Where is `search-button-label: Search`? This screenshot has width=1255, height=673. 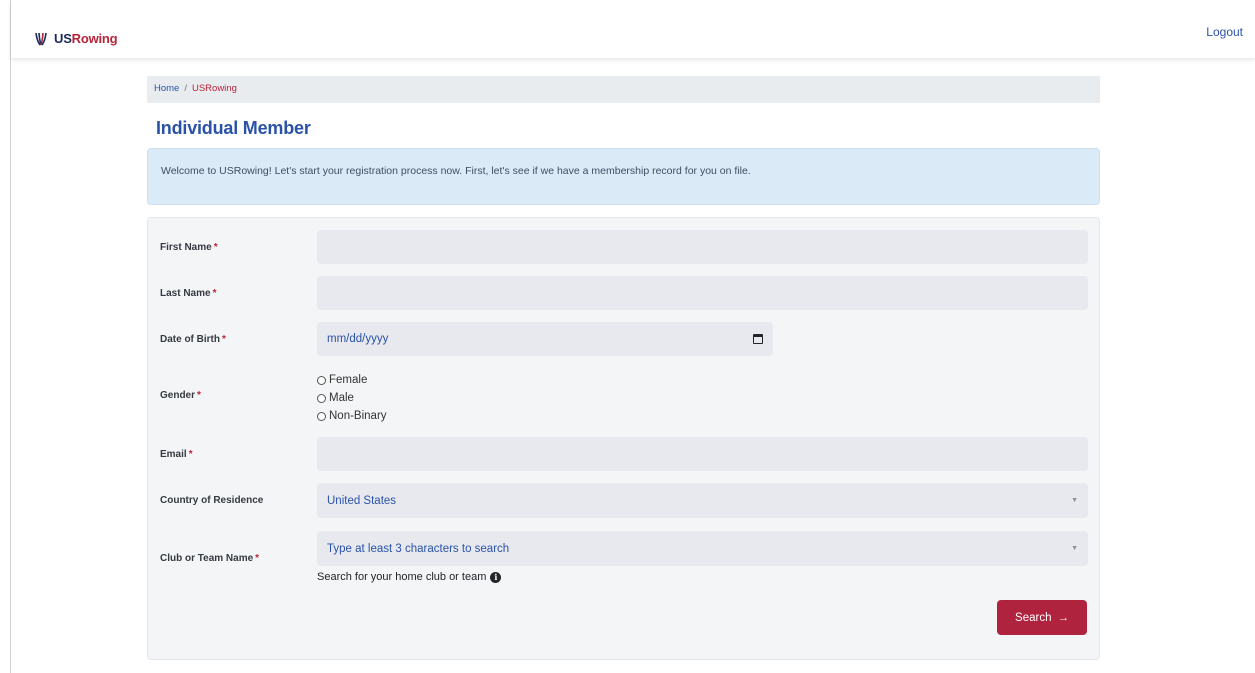
search-button-label: Search is located at coordinates (1033, 617).